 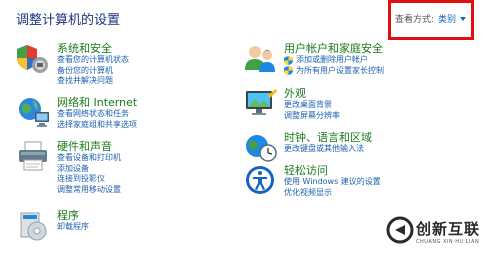 What do you see at coordinates (93, 71) in the screenshot?
I see `category-link: 备份您的计算机` at bounding box center [93, 71].